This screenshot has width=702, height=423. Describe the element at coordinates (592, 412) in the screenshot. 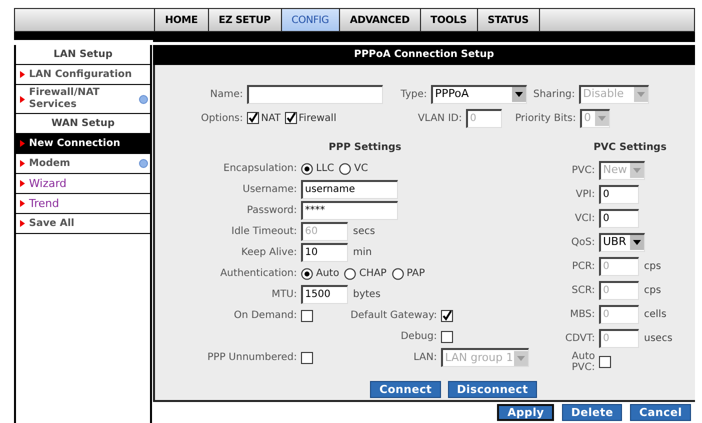

I see `action-button: Delete` at that location.